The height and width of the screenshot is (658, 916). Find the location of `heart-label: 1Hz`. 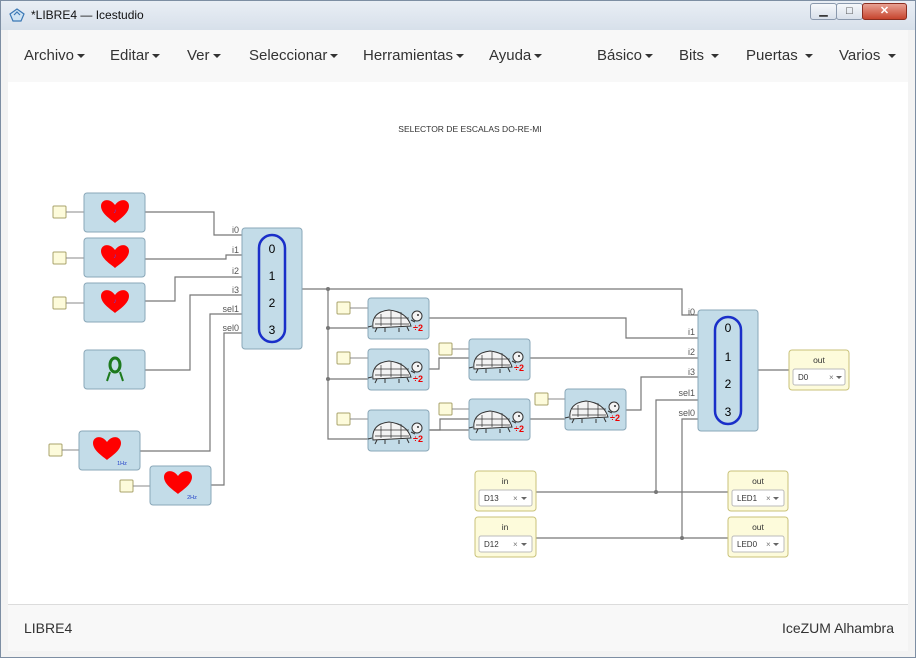

heart-label: 1Hz is located at coordinates (122, 464).